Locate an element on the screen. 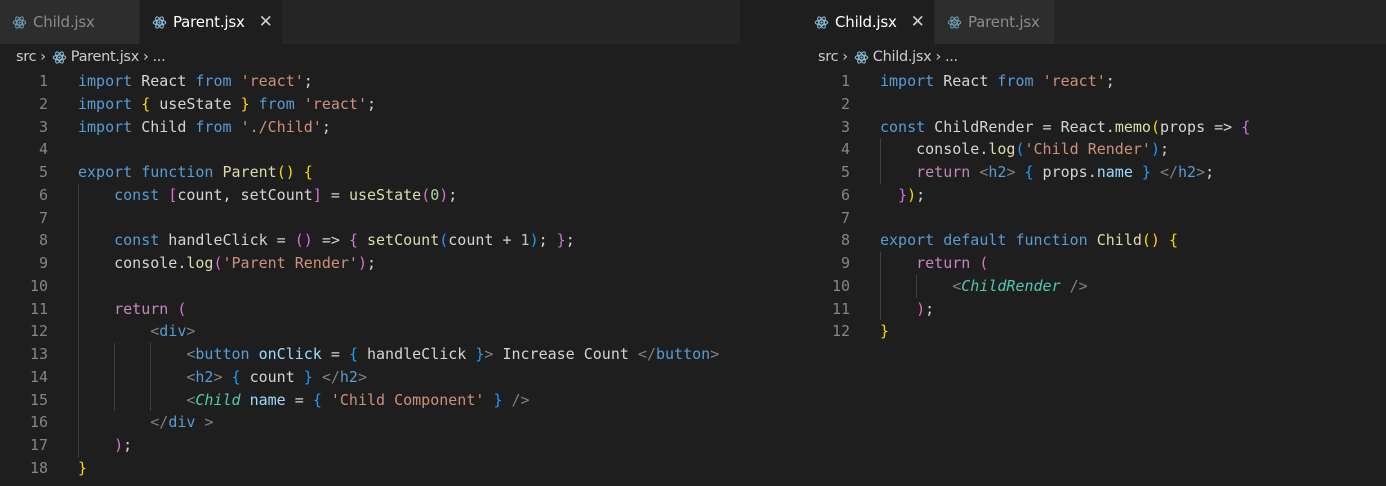 Image resolution: width=1386 pixels, height=486 pixels. line-number: 14 is located at coordinates (38, 376).